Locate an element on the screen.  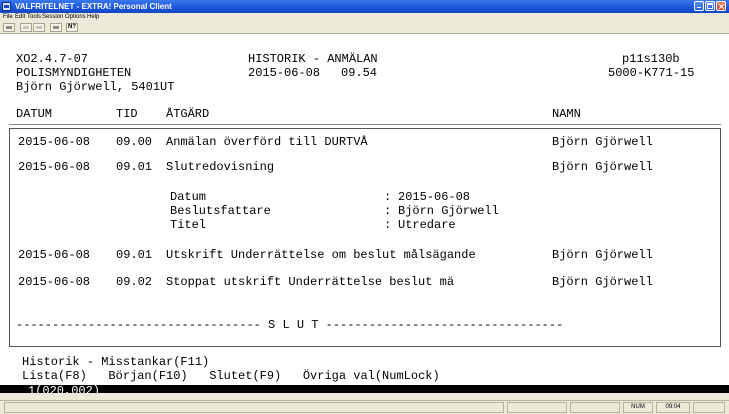
menu-session: Session is located at coordinates (52, 17).